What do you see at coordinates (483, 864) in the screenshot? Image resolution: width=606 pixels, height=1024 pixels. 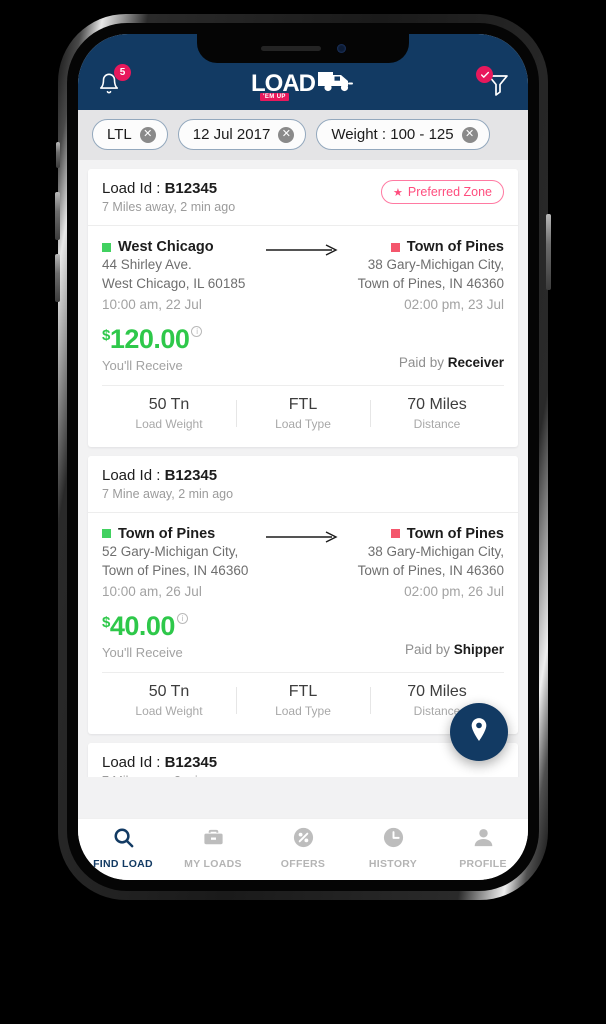 I see `tab-label: PROFILE` at bounding box center [483, 864].